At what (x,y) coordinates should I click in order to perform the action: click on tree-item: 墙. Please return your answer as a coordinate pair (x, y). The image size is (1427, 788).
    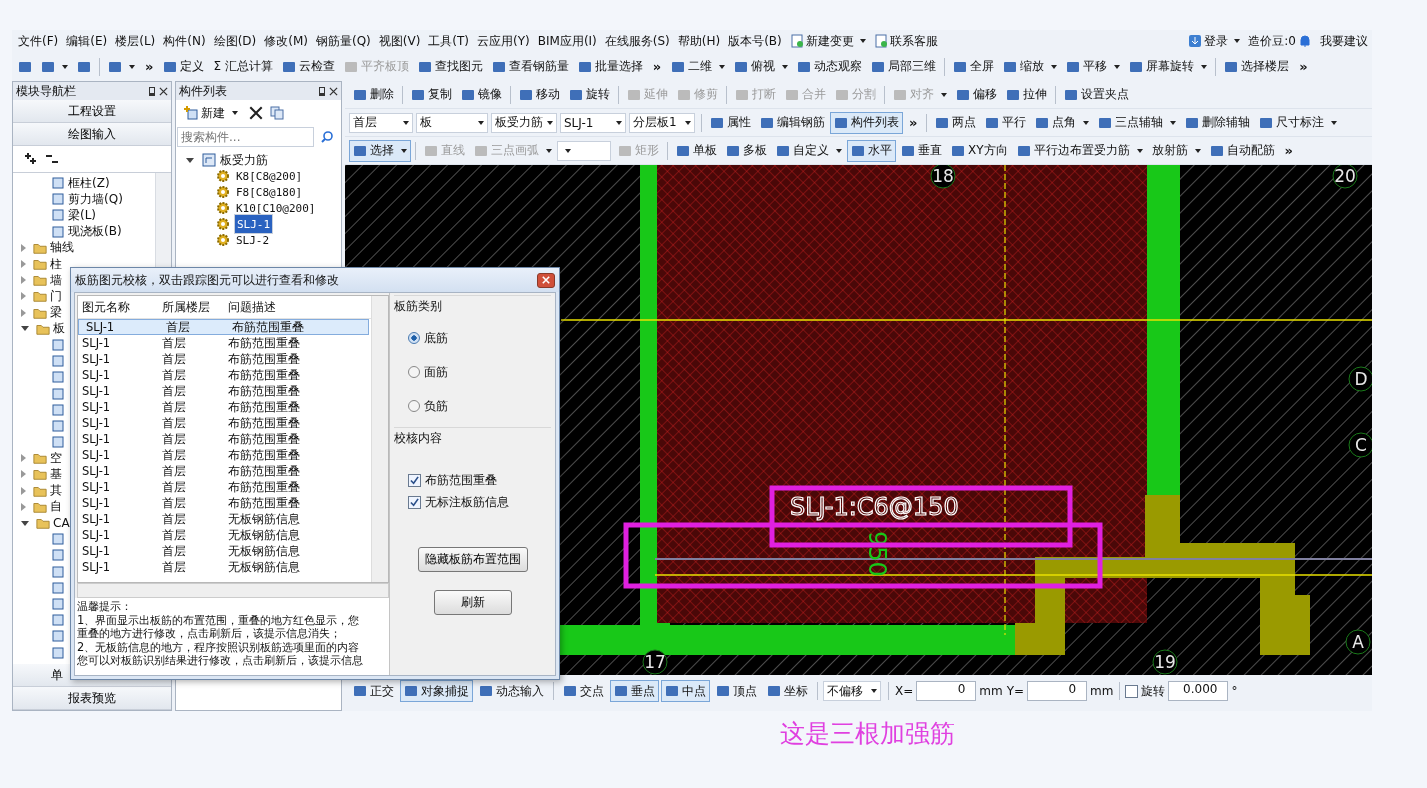
    Looking at the image, I should click on (56, 280).